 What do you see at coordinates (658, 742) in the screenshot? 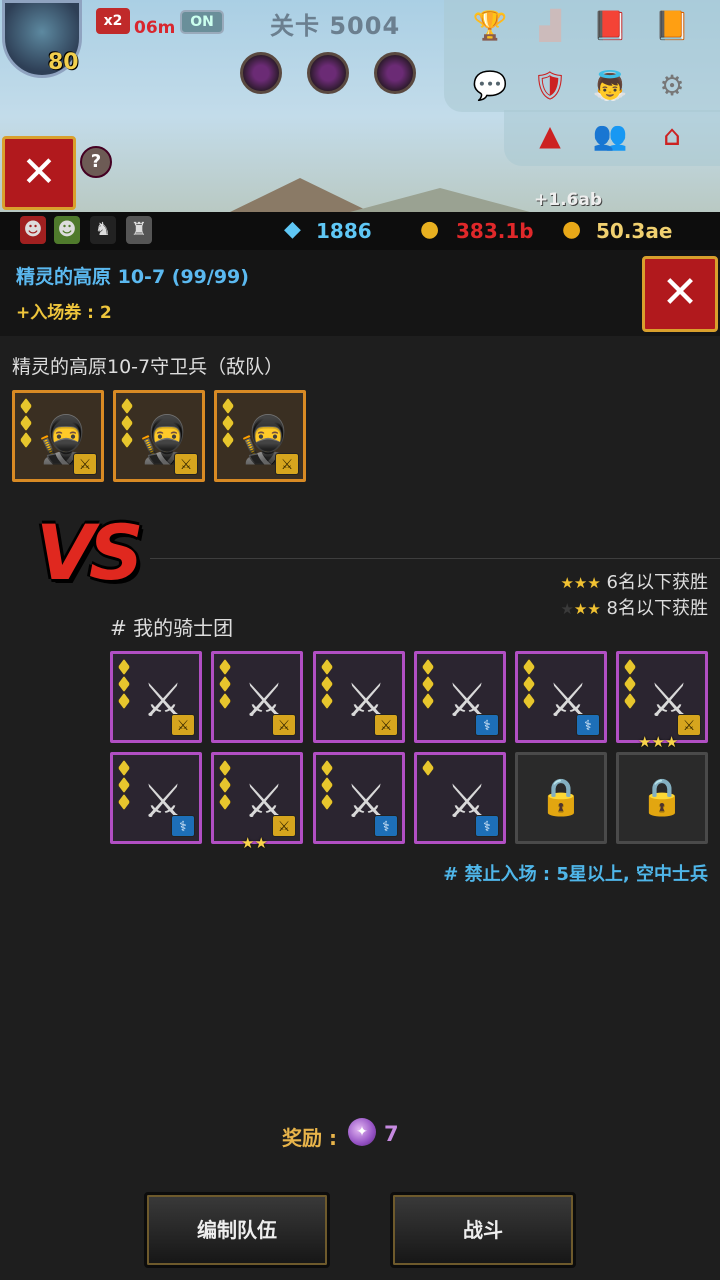
I see `unit-star-rating: ★★★` at bounding box center [658, 742].